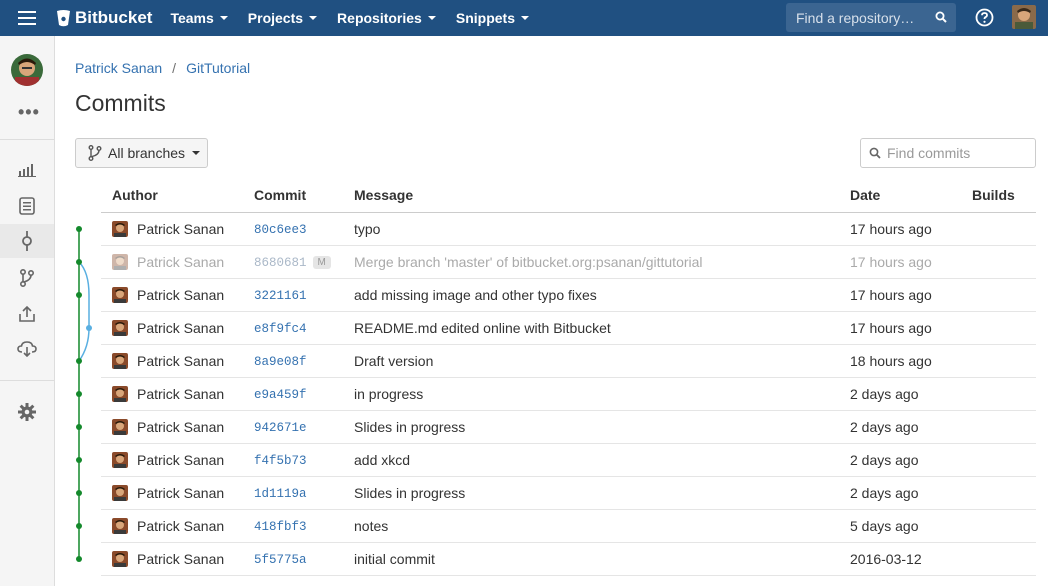 This screenshot has width=1048, height=586. What do you see at coordinates (280, 362) in the screenshot?
I see `commit-hash-link: 8a9e08f` at bounding box center [280, 362].